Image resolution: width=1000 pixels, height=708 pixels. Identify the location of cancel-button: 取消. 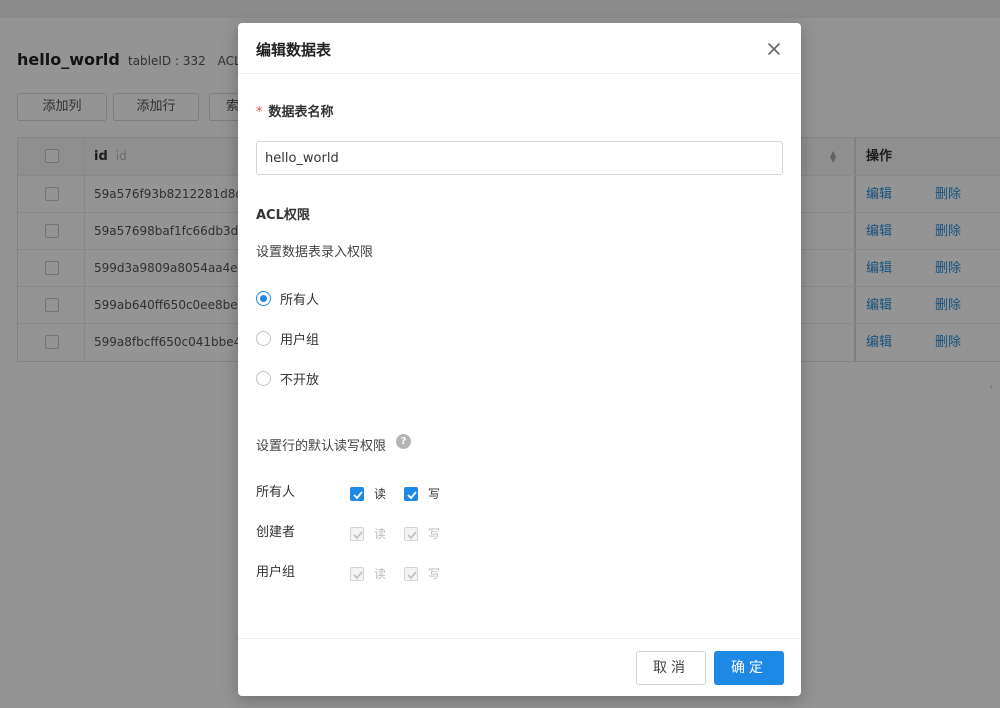
(671, 668).